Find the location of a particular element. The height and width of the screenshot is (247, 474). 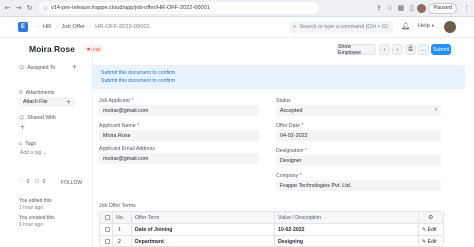

job-offer-terms-label: Job Offer Terms is located at coordinates (117, 206).